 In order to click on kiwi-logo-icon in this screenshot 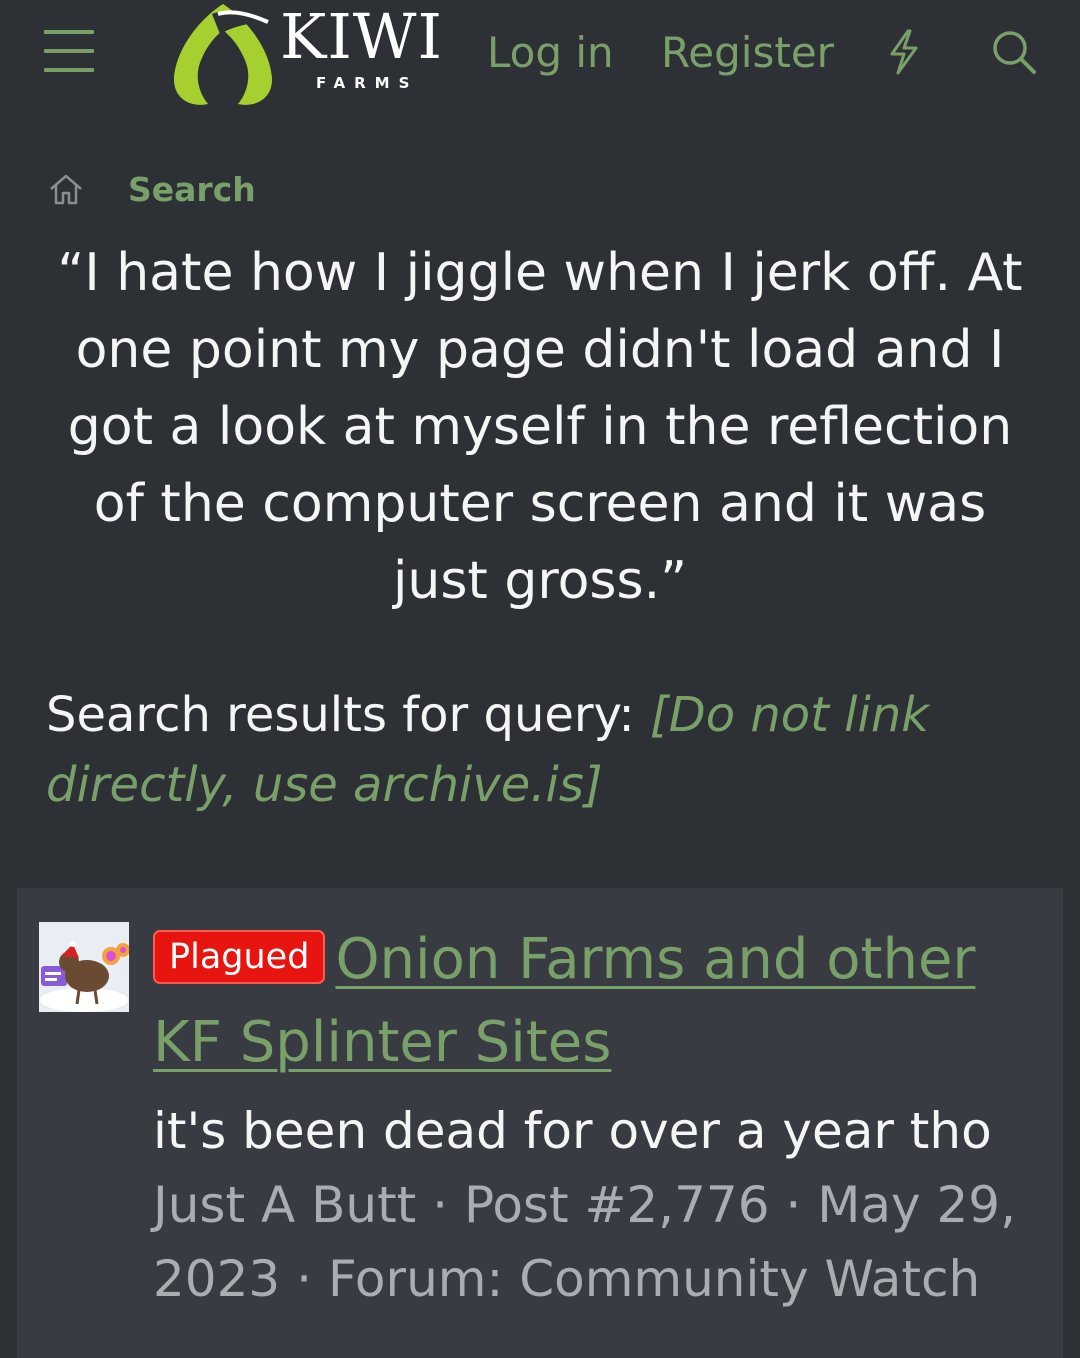, I will do `click(223, 54)`.